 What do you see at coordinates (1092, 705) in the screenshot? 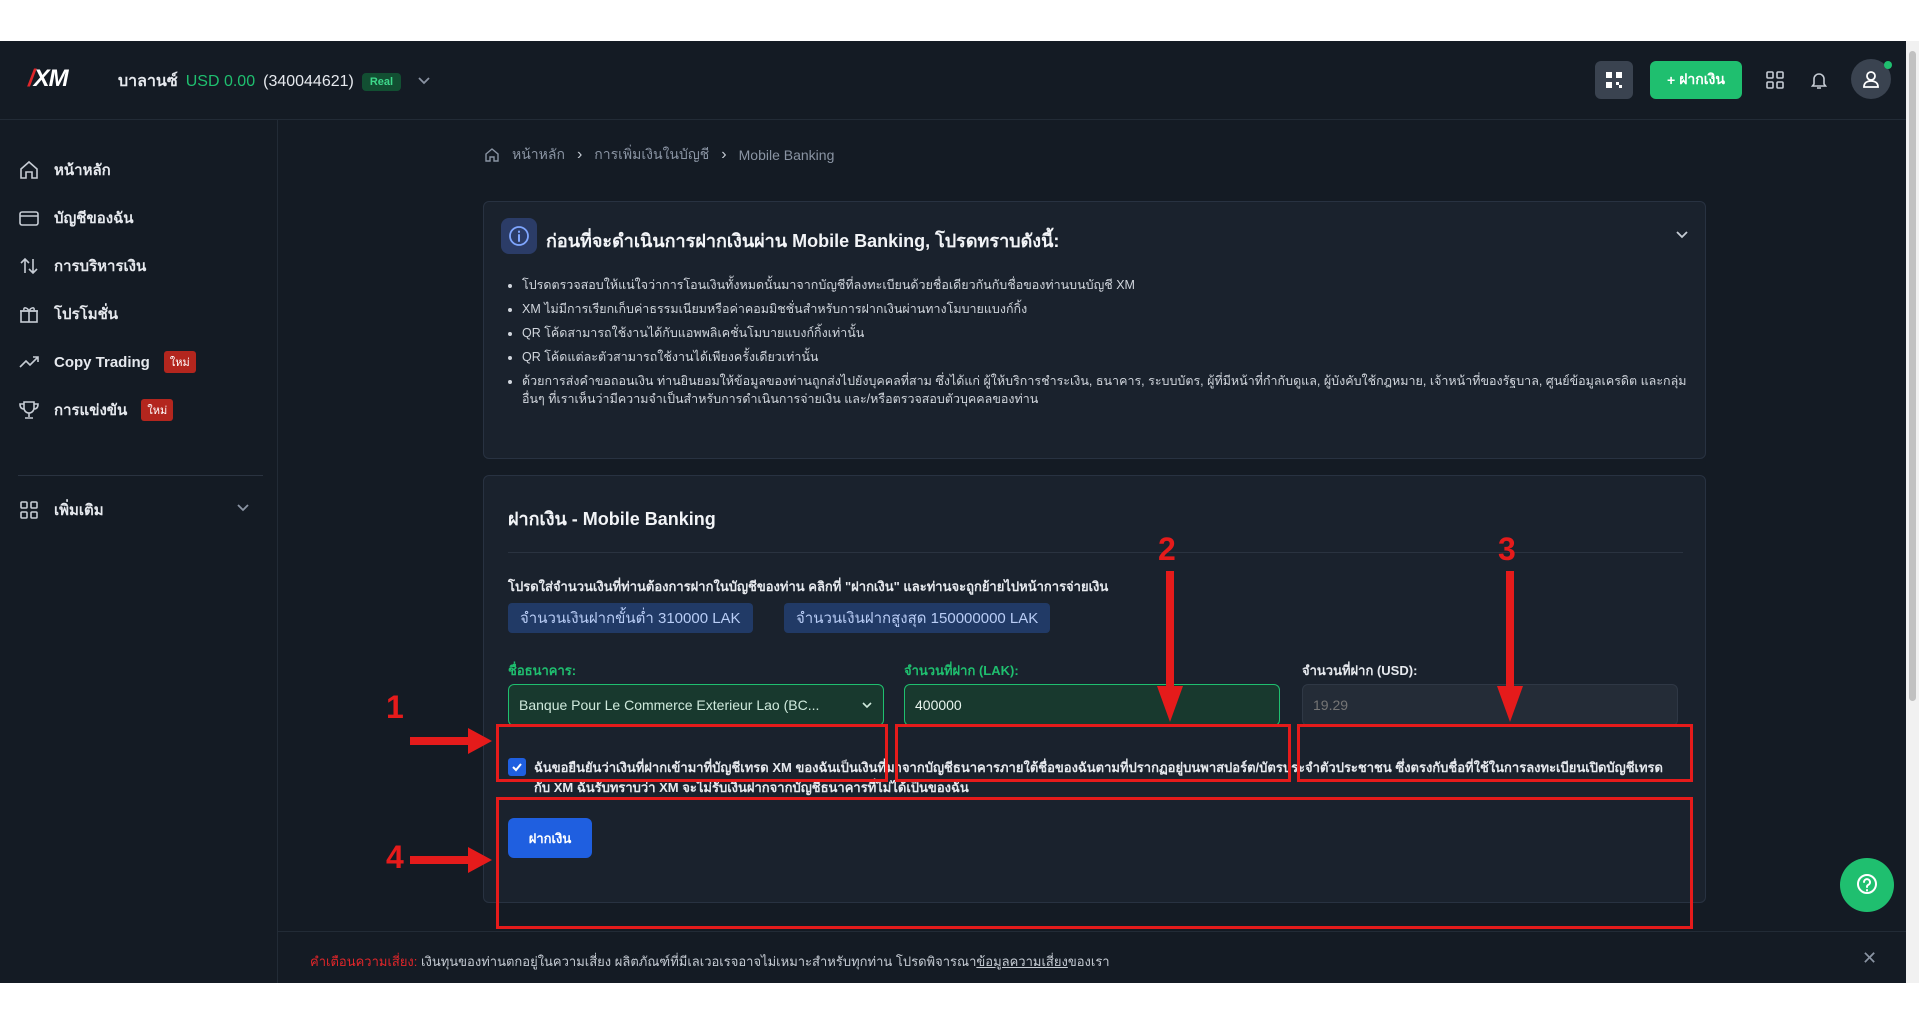
I see `amount-lak-input` at bounding box center [1092, 705].